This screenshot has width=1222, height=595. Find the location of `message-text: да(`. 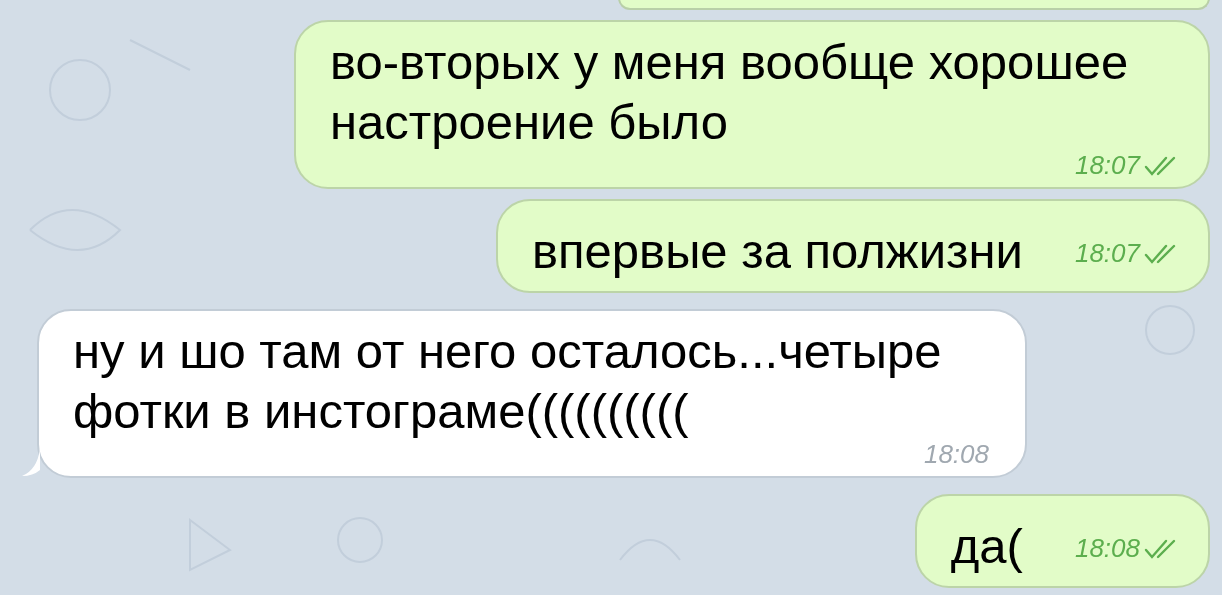

message-text: да( is located at coordinates (986, 546).